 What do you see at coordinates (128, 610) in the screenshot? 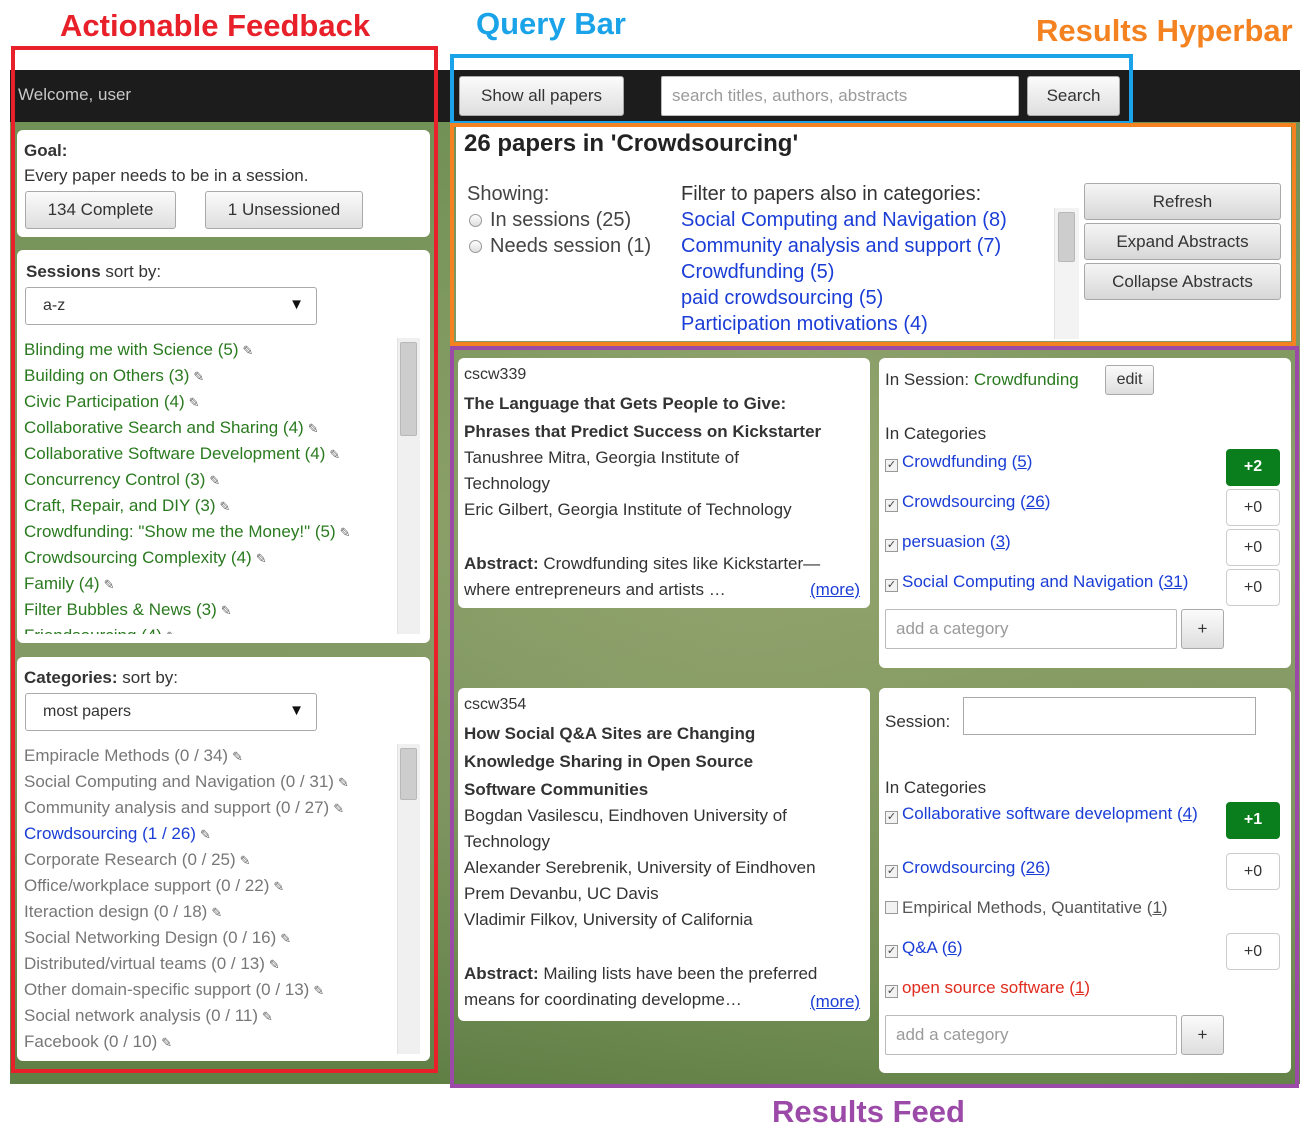
I see `session-list-item: Filter Bubbles & News (3) ✎` at bounding box center [128, 610].